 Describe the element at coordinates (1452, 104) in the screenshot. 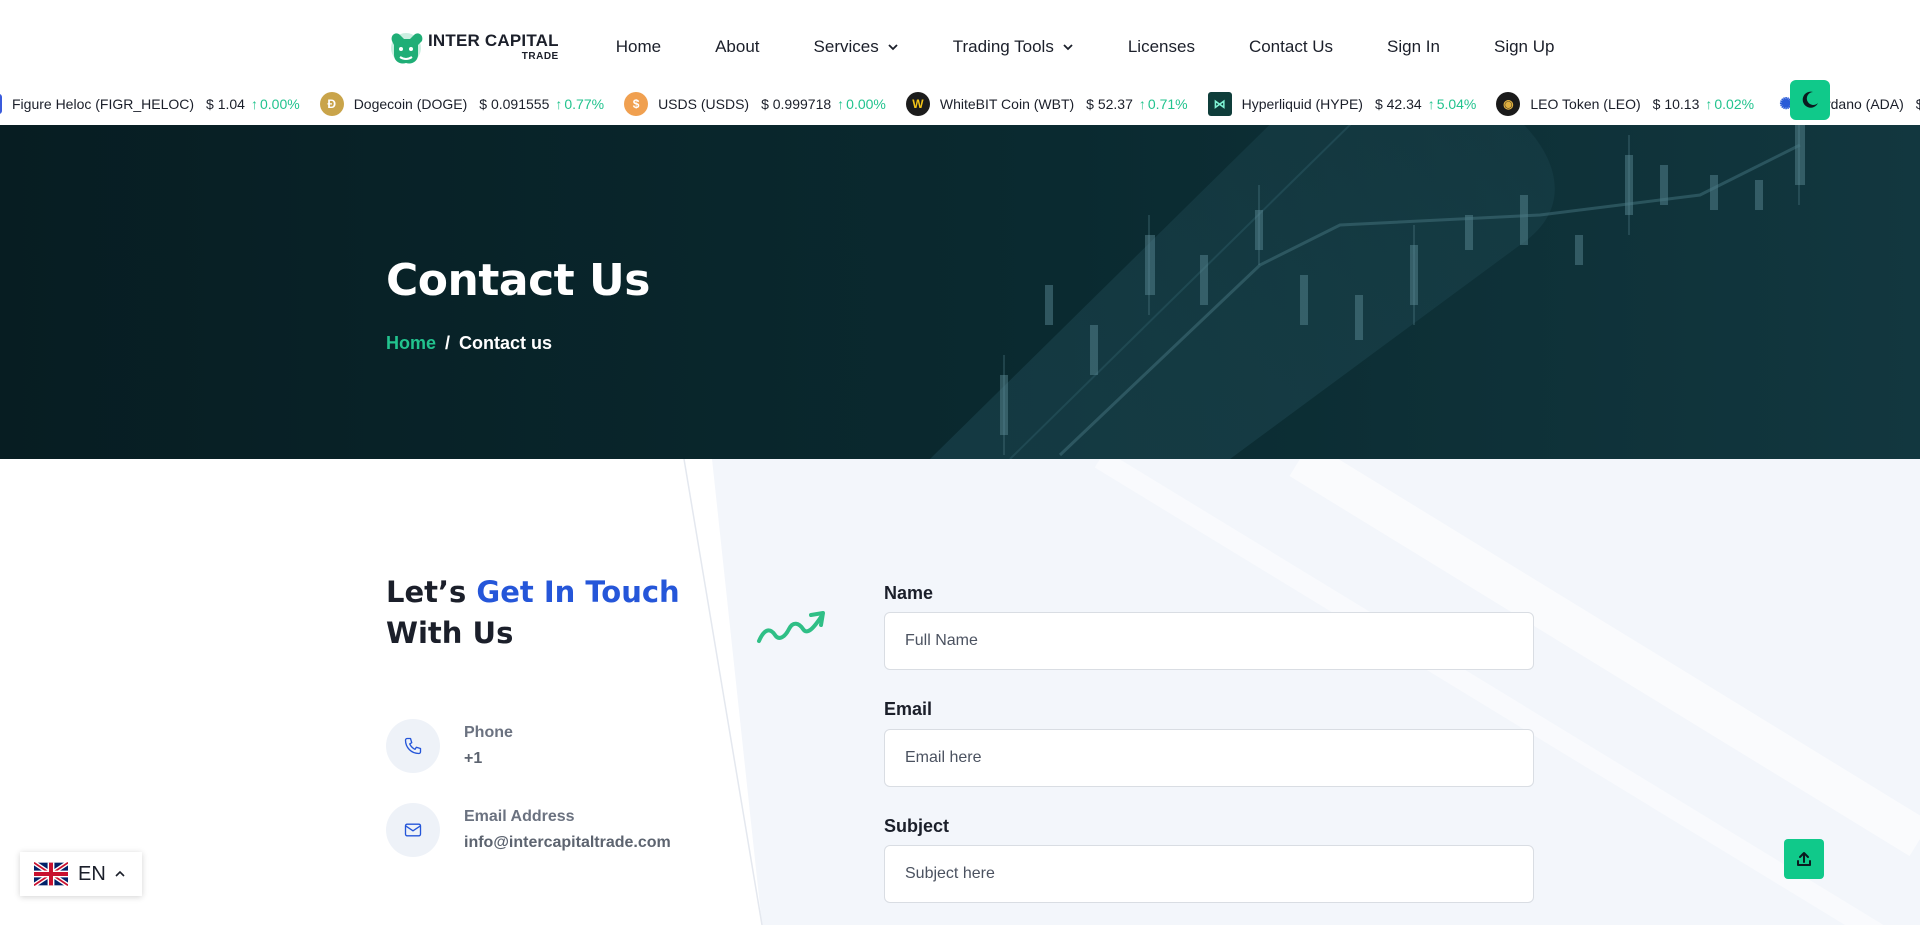

I see `ticker-change: 5.04%` at that location.